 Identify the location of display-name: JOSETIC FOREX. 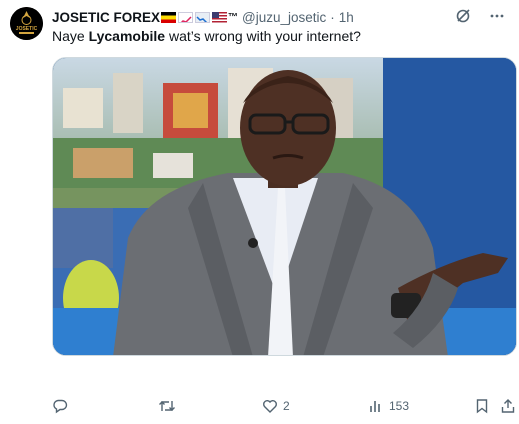
(106, 17).